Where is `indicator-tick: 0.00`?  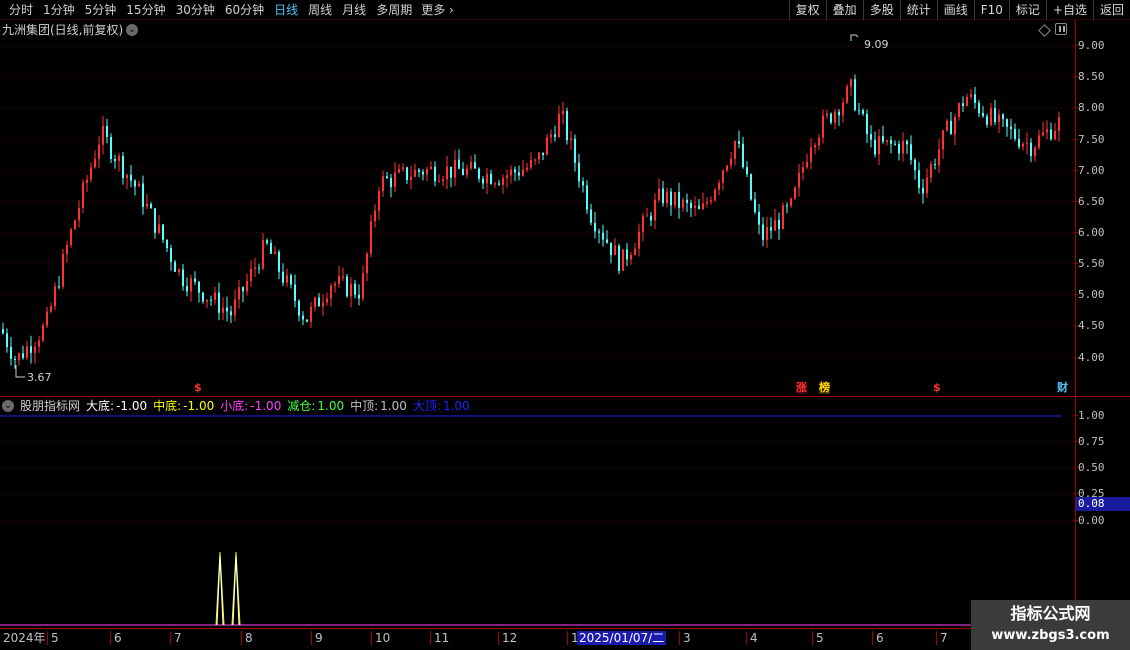 indicator-tick: 0.00 is located at coordinates (1102, 520).